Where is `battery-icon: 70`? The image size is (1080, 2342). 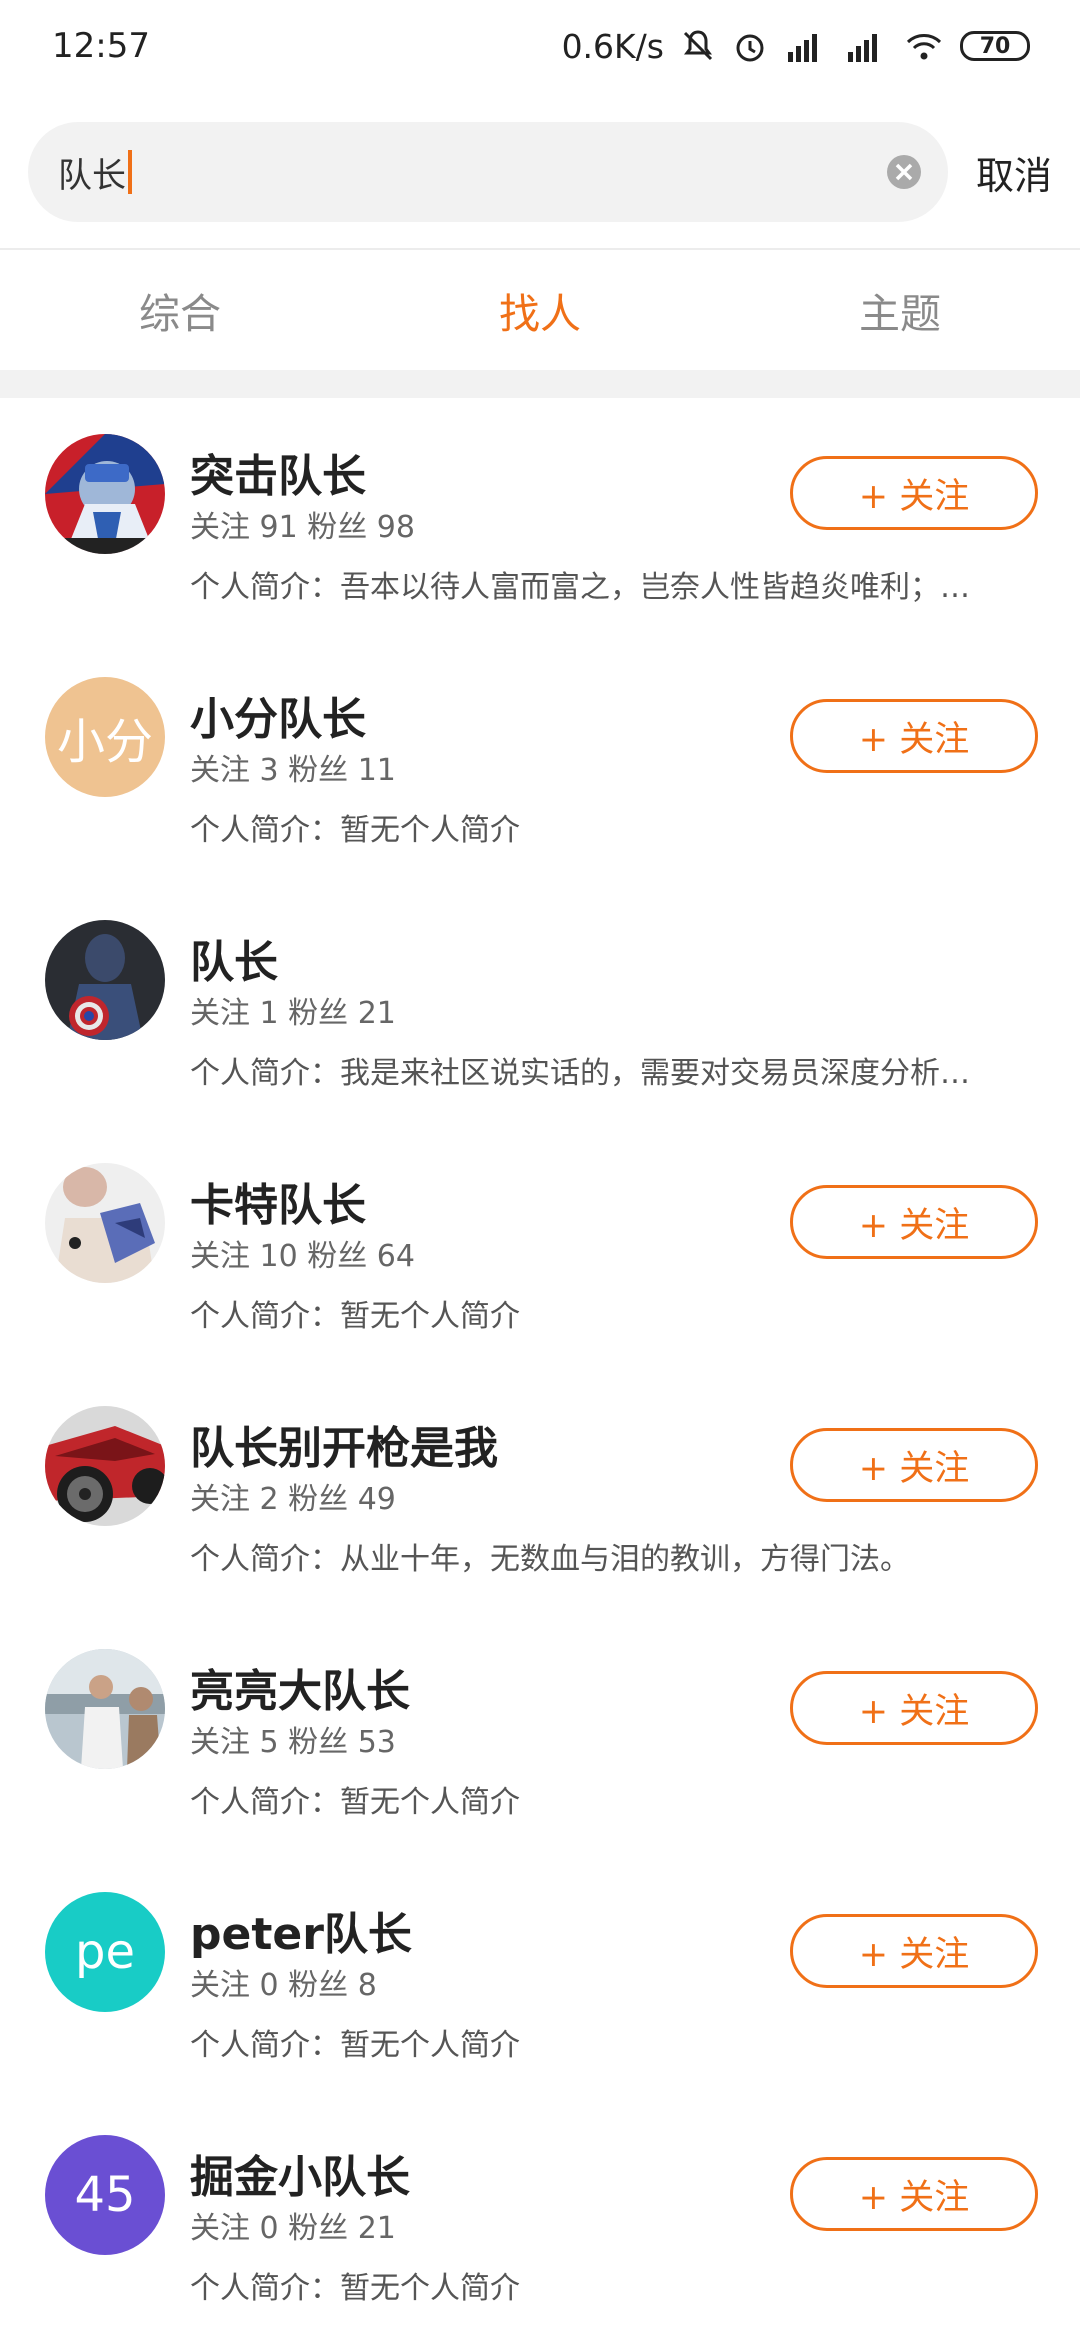
battery-icon: 70 is located at coordinates (995, 46).